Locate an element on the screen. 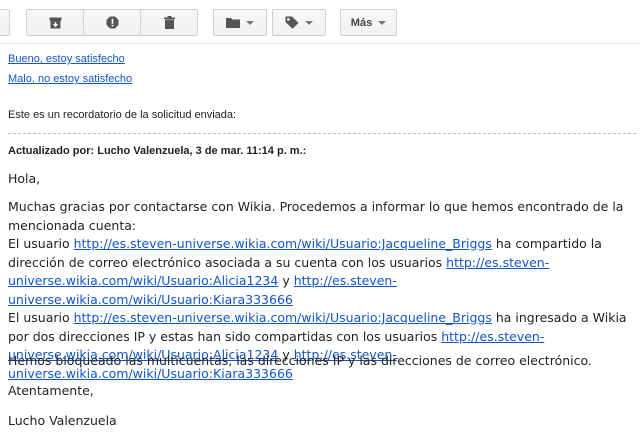 This screenshot has width=640, height=435. message-toolbar: Más is located at coordinates (320, 22).